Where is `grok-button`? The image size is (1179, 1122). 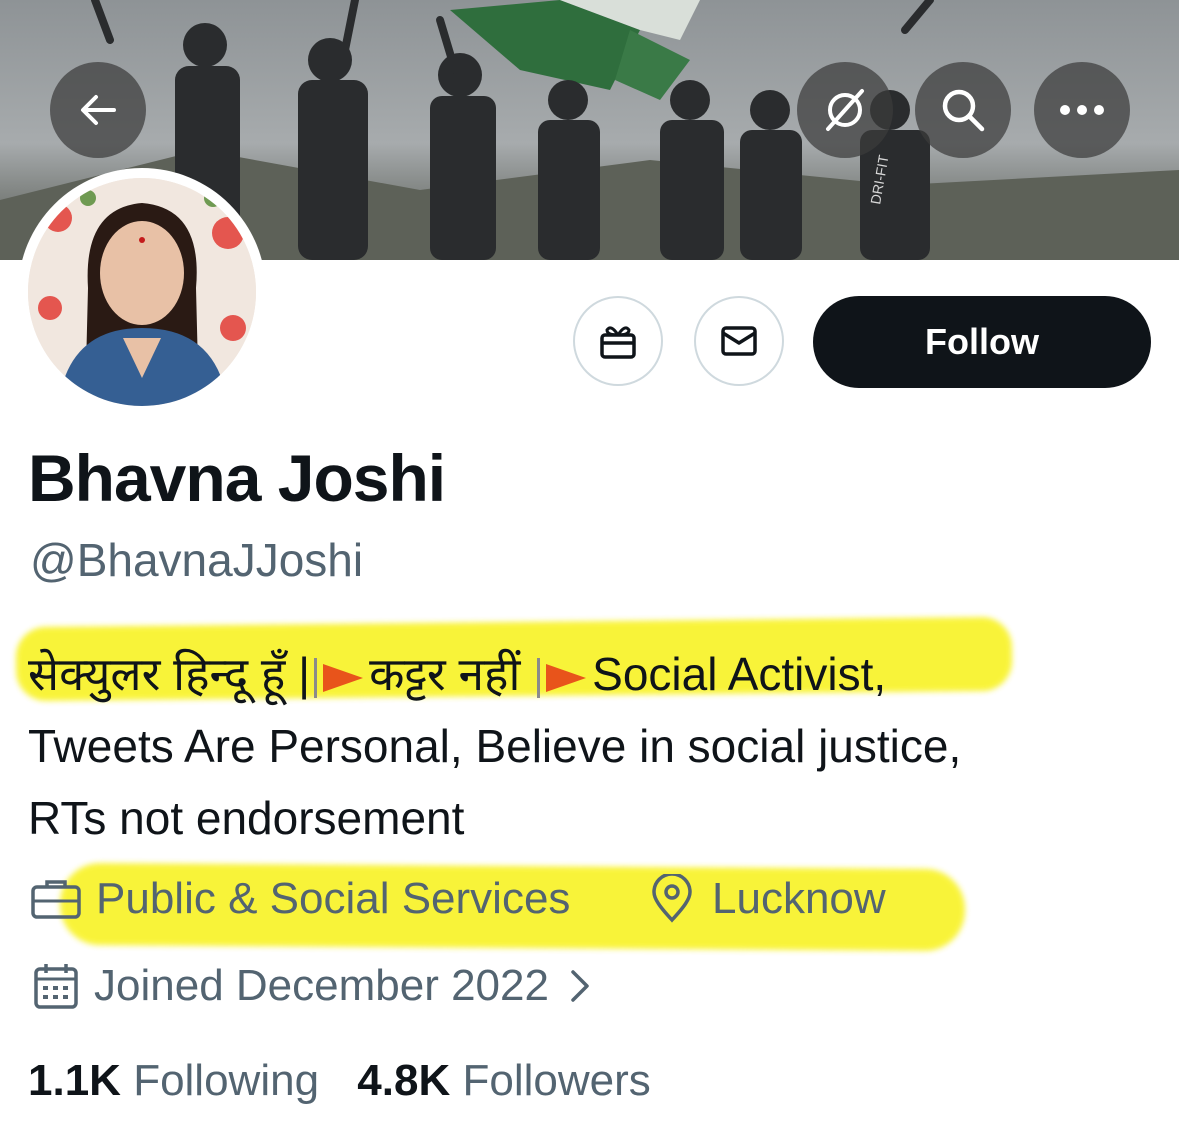
grok-button is located at coordinates (845, 110).